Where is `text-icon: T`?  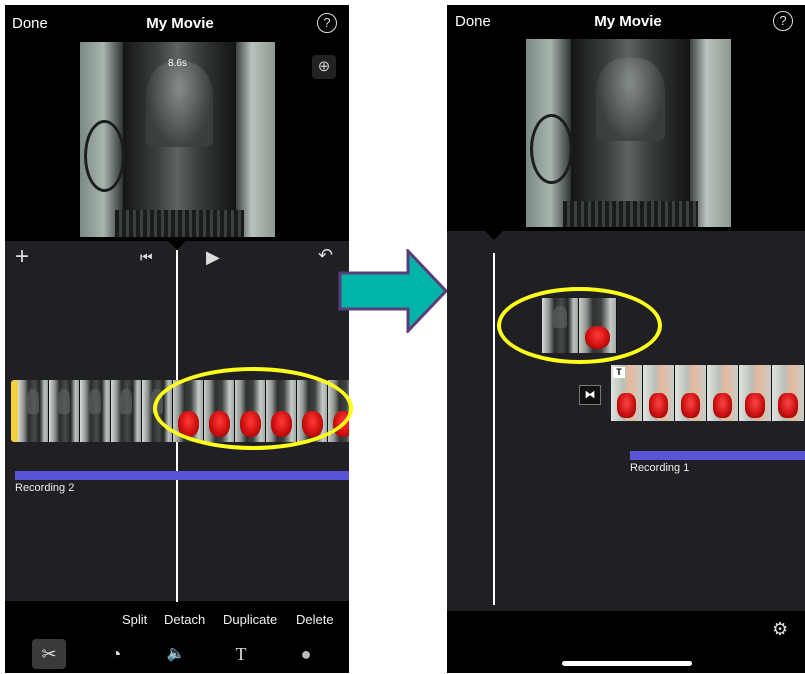
text-icon: T is located at coordinates (241, 654).